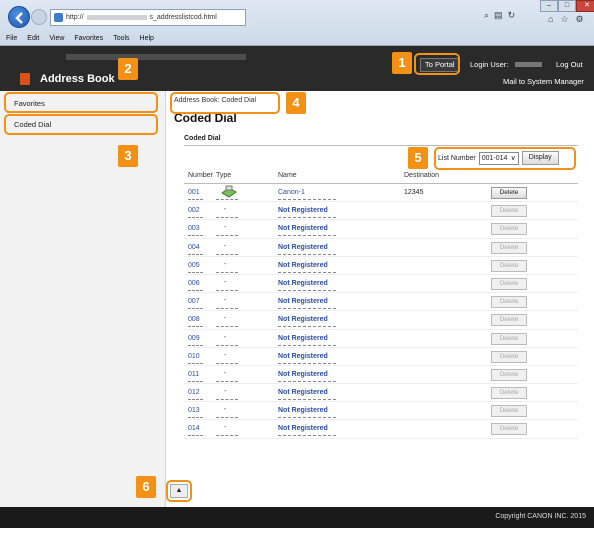  I want to click on address-book-icon, so click(25, 79).